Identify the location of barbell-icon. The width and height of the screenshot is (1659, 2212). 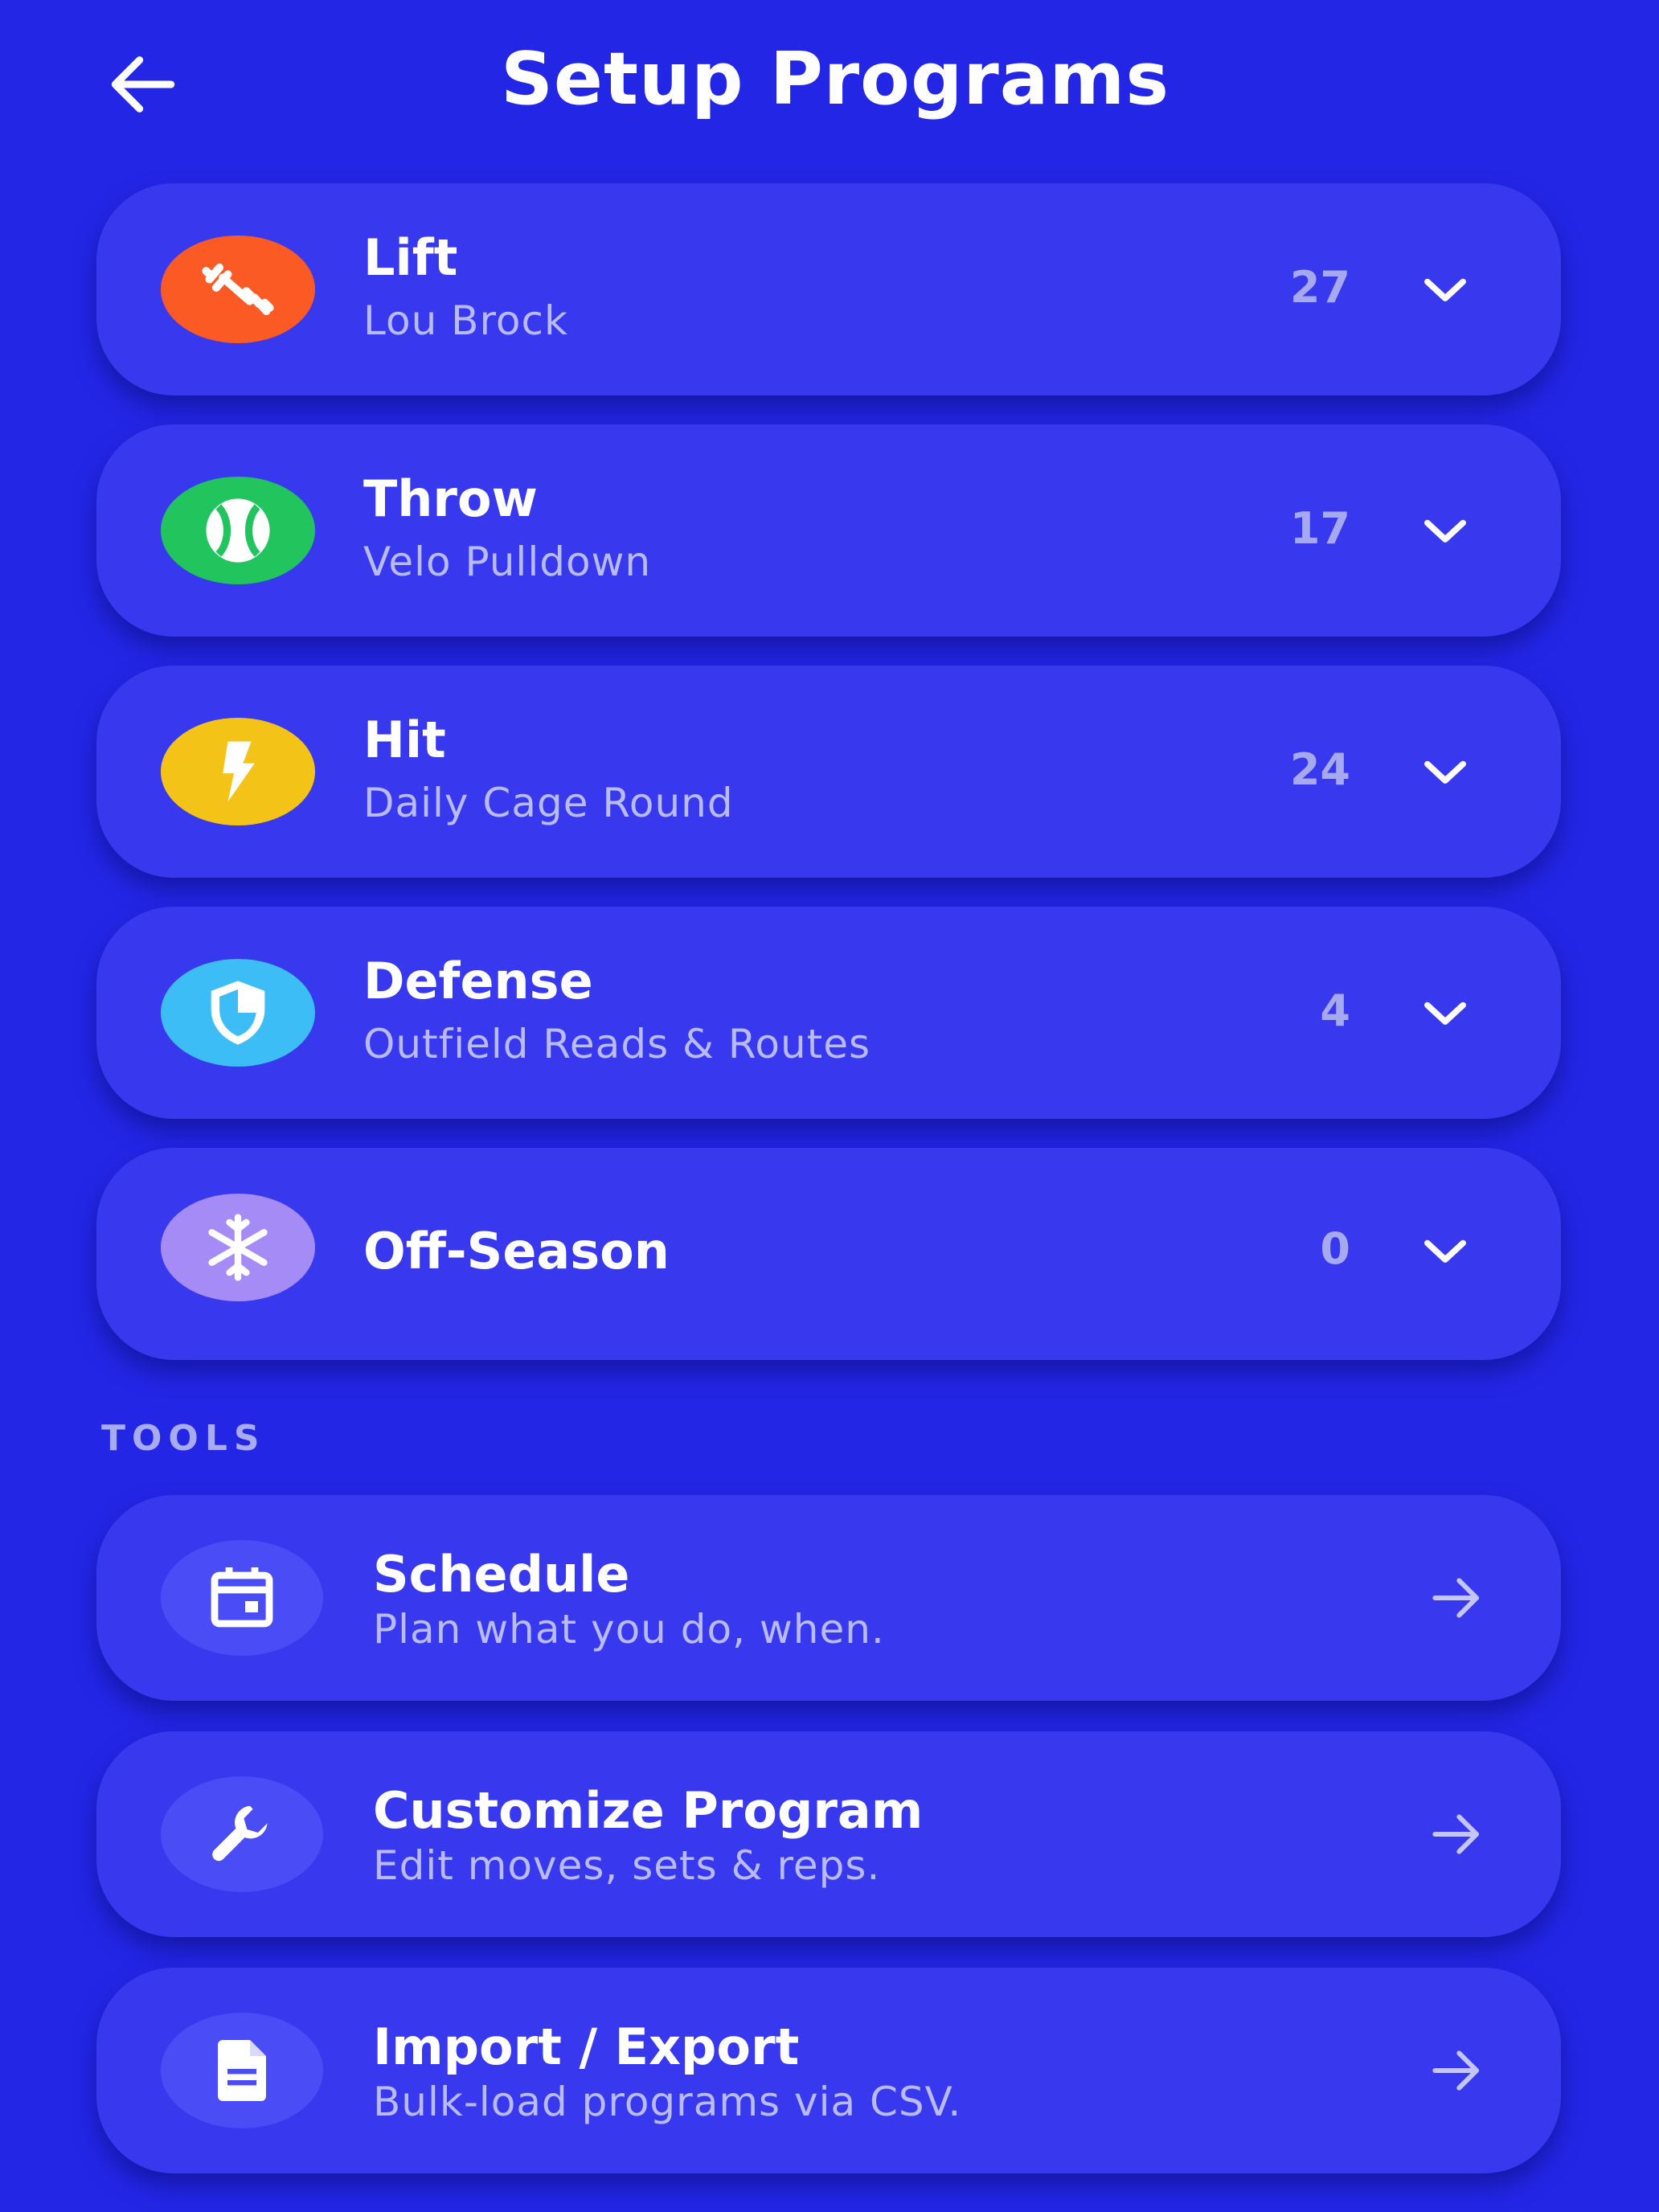
(238, 289).